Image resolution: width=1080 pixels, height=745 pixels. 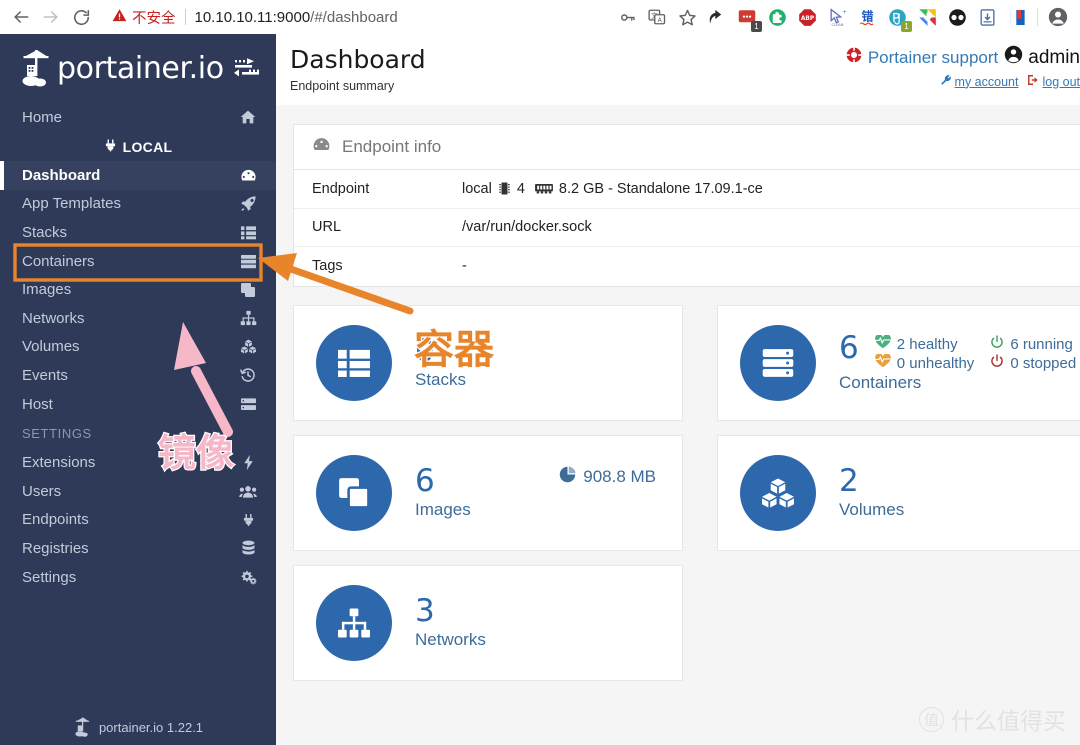 I want to click on sidebar-item-label: Users, so click(x=42, y=491).